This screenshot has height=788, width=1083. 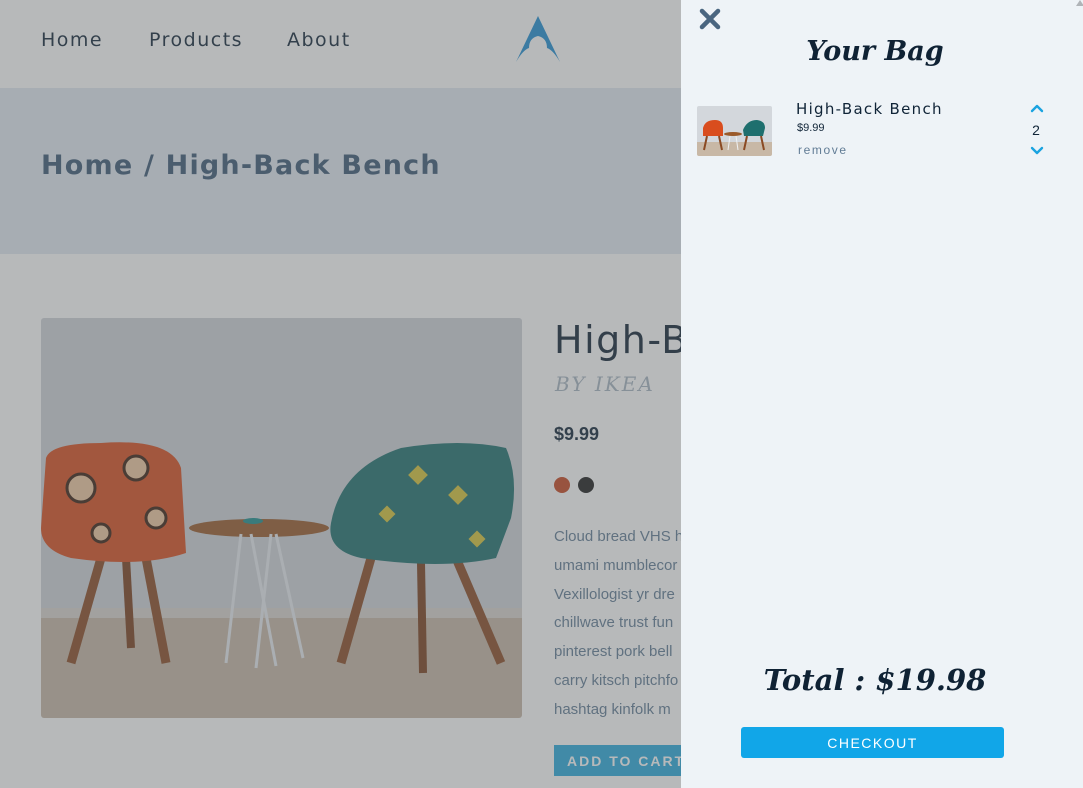 What do you see at coordinates (875, 680) in the screenshot?
I see `cart-total: Total : $19.98` at bounding box center [875, 680].